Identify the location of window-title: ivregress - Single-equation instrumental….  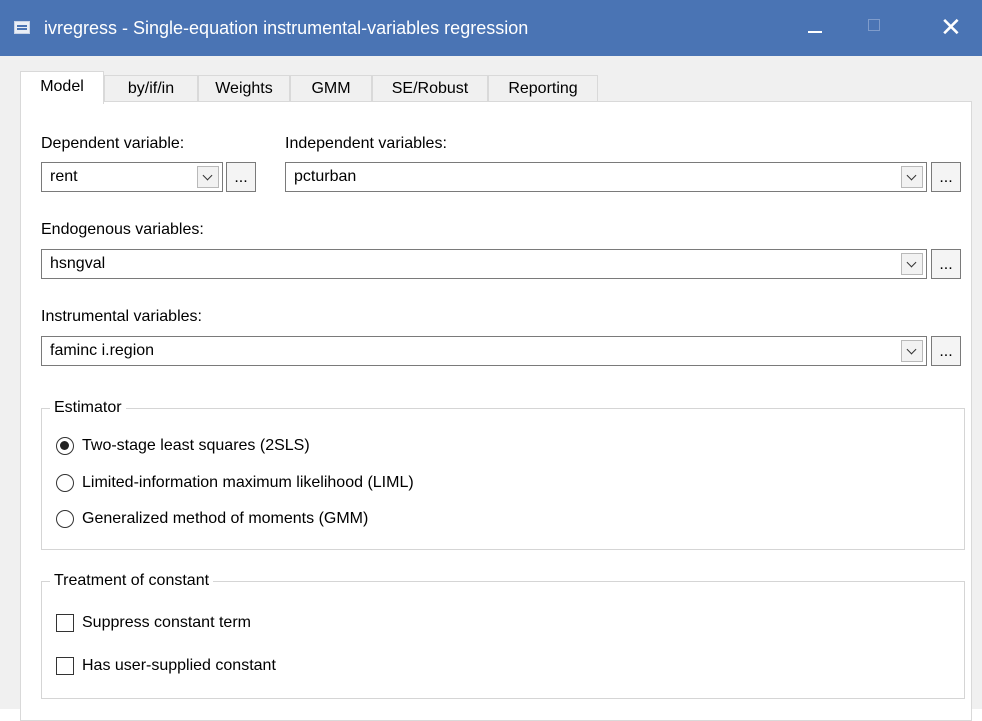
(286, 28).